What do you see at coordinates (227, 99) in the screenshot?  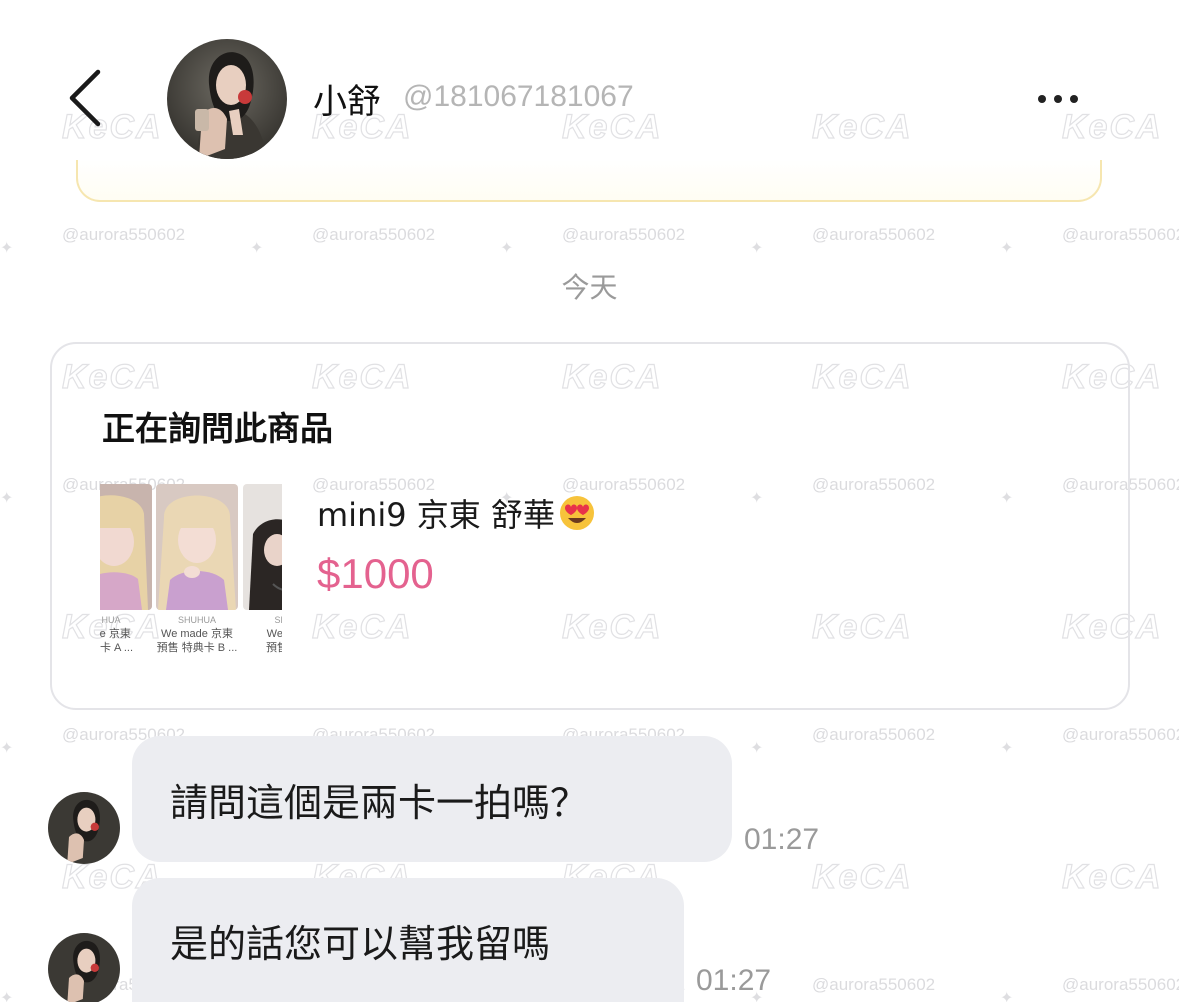 I see `contact-avatar` at bounding box center [227, 99].